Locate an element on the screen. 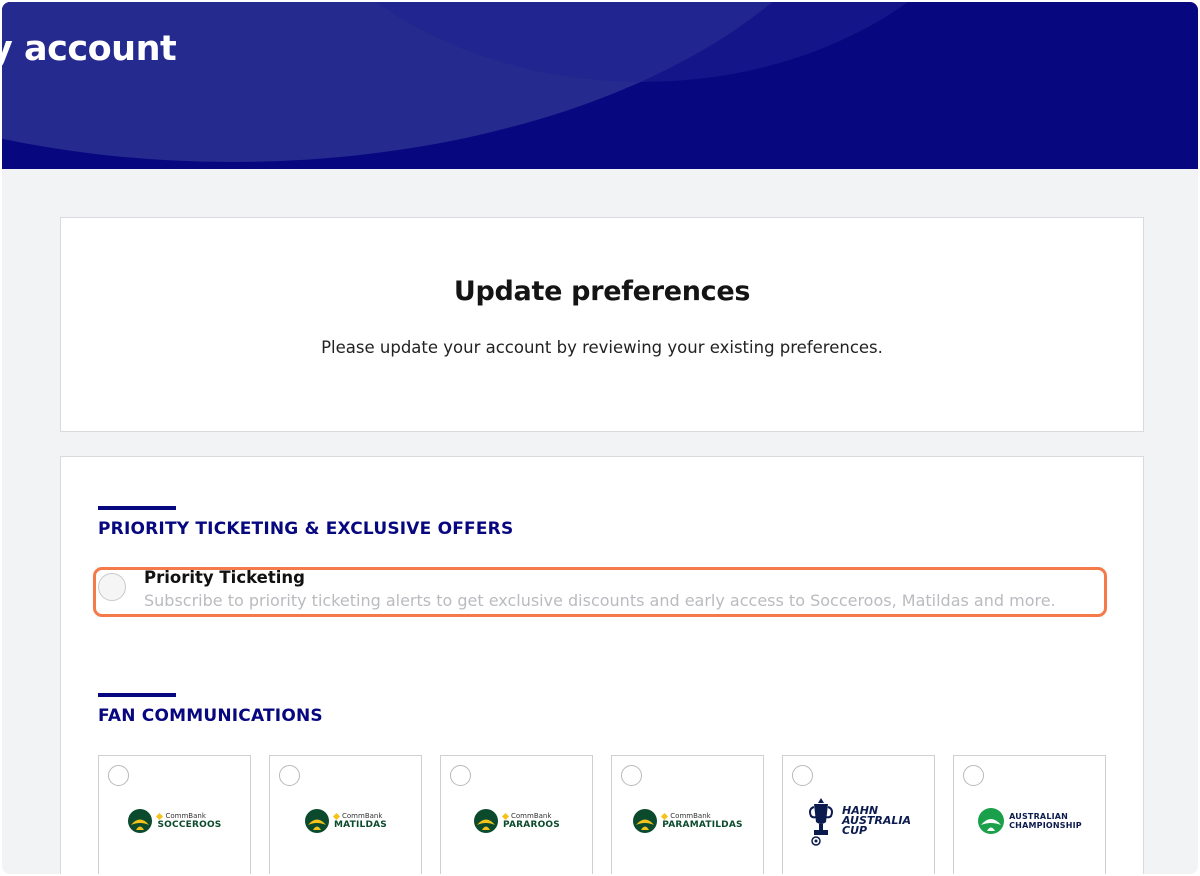  section-title-priority: PRIORITY TICKETING & EXCLUSIVE OFFERS is located at coordinates (306, 529).